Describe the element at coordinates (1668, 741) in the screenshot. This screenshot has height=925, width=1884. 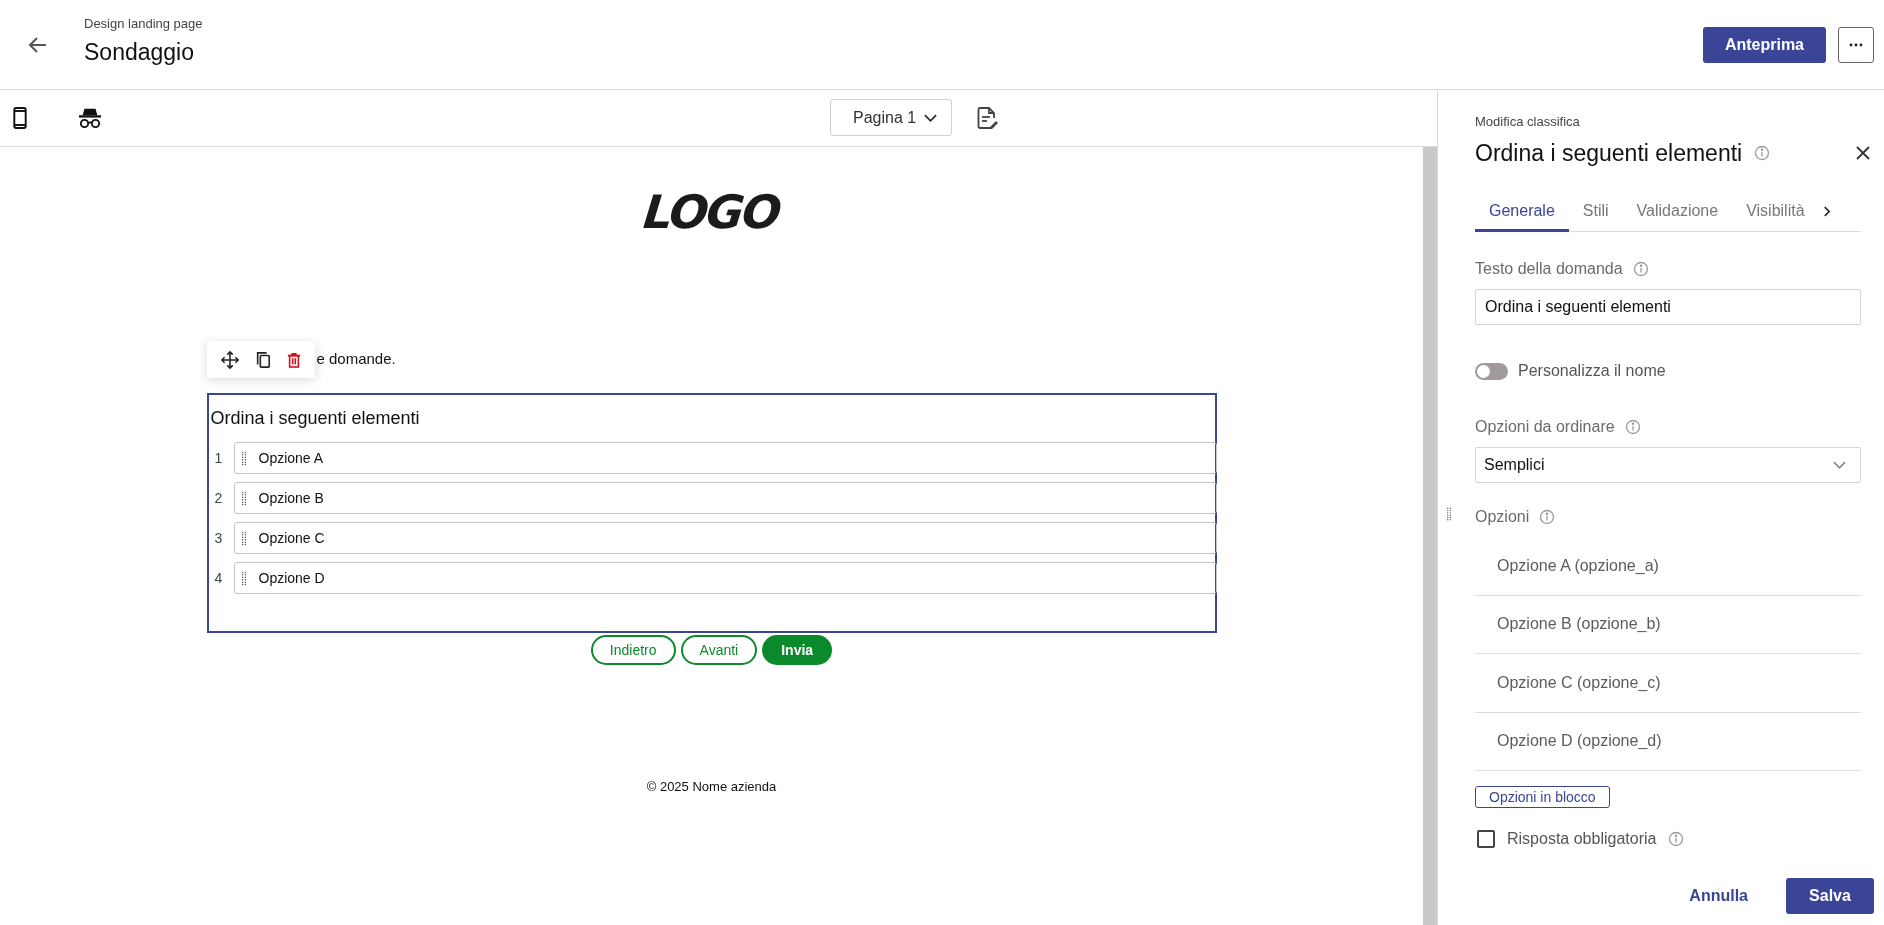
I see `option-row: Opzione D (opzione_d)` at that location.